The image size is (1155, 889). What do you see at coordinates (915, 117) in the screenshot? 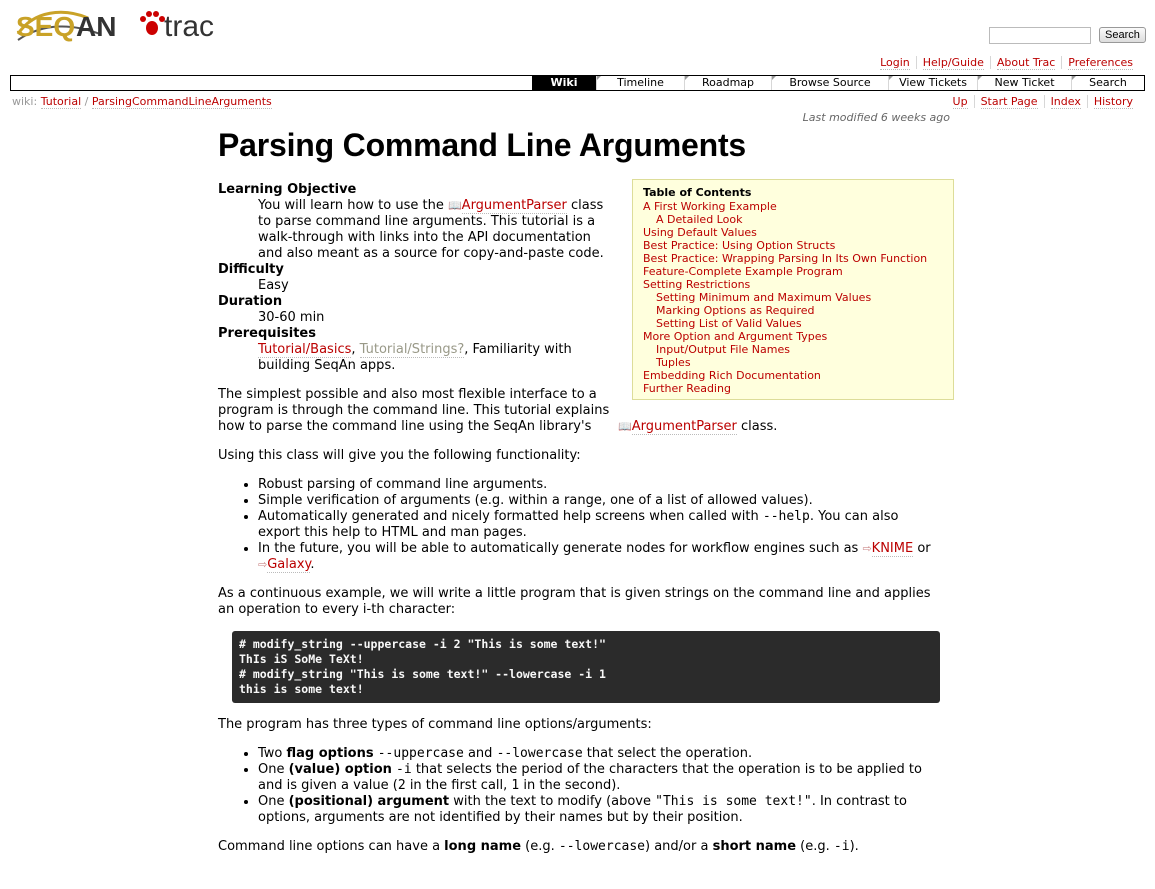
I see `last-modified-age-link: 6 weeks ago` at bounding box center [915, 117].